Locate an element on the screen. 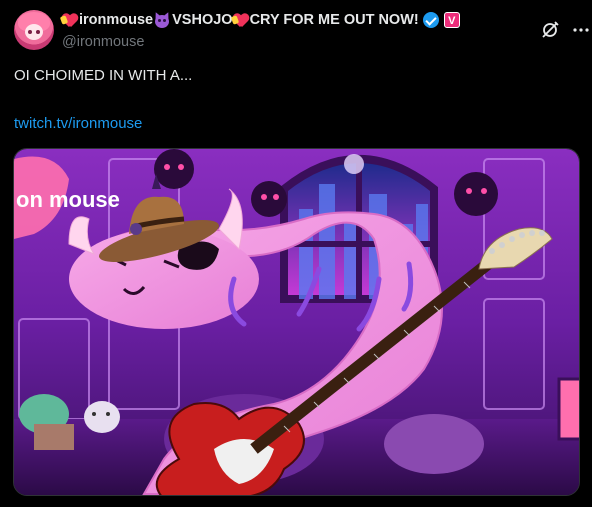  display-name-suffix: VSHOJO is located at coordinates (202, 20).